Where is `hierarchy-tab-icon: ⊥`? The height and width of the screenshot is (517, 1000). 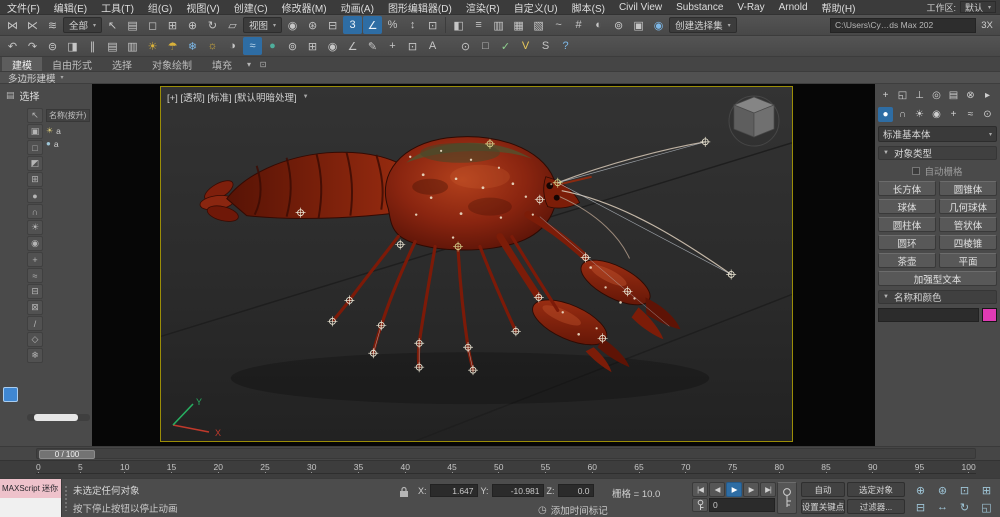
hierarchy-tab-icon: ⊥ is located at coordinates (919, 95).